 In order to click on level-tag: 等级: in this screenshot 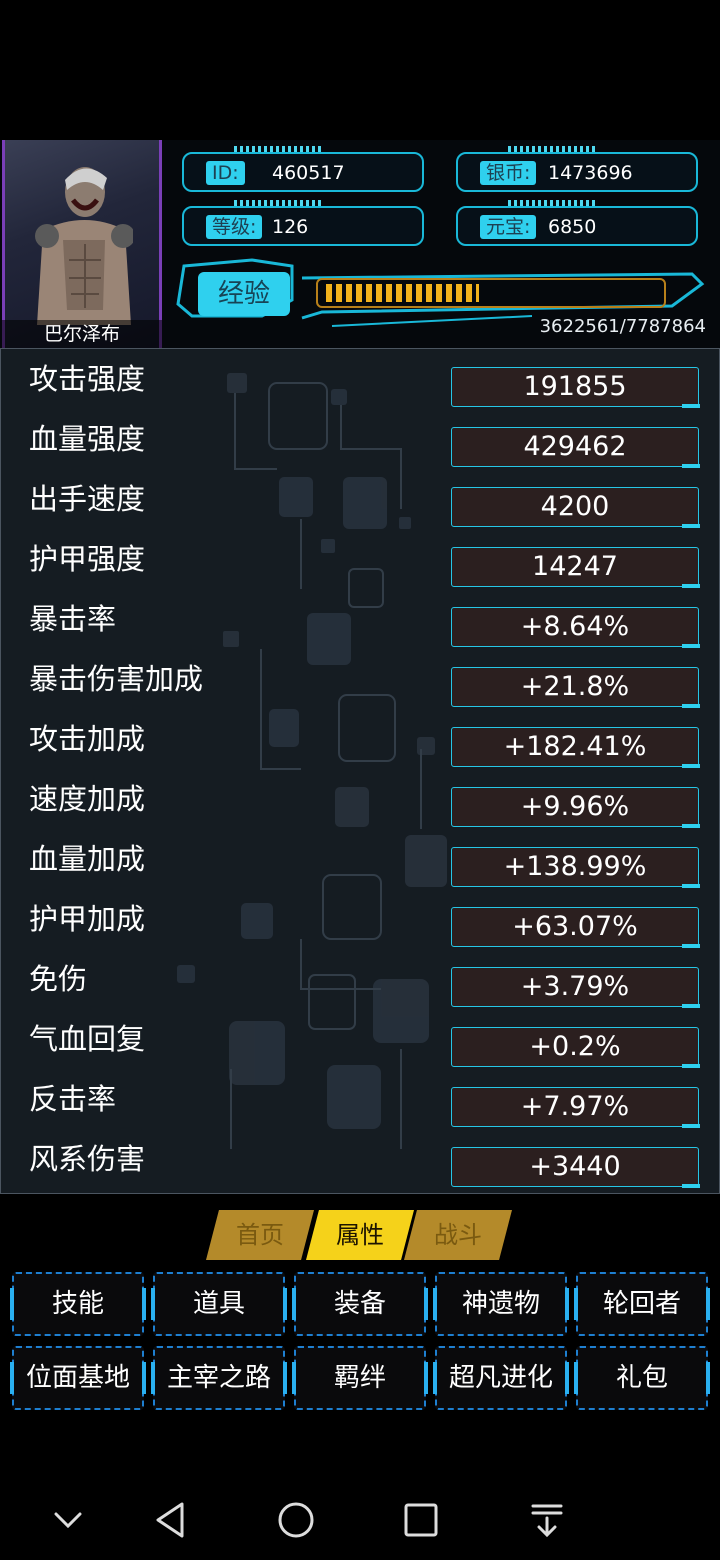, I will do `click(234, 227)`.